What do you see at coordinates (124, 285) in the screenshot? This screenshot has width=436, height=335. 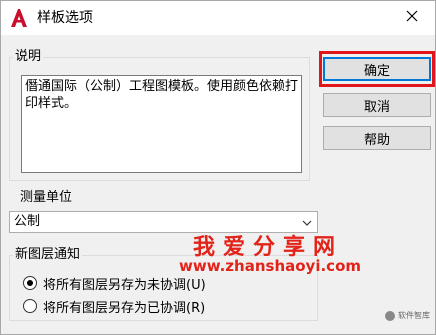 I see `radio-label-unreconciled: 将所有图层另存为未协调(U)` at bounding box center [124, 285].